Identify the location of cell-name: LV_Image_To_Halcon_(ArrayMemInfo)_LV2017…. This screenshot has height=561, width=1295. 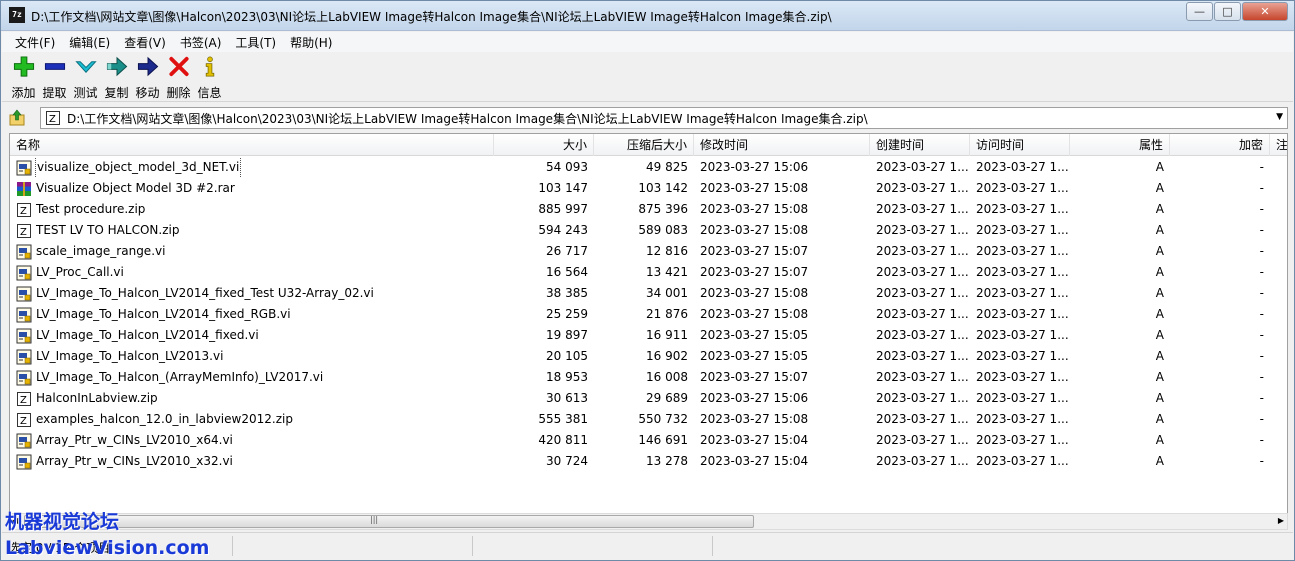
(252, 377).